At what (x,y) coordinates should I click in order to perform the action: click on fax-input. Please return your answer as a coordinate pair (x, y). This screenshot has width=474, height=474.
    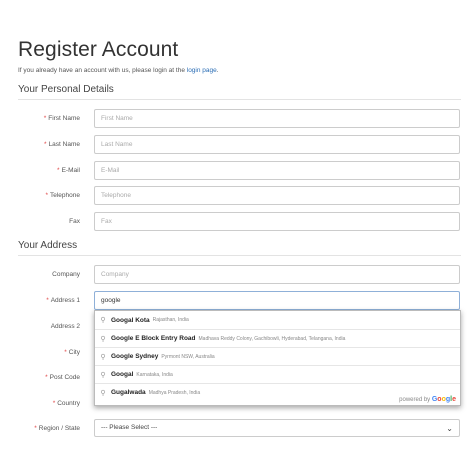
    Looking at the image, I should click on (277, 221).